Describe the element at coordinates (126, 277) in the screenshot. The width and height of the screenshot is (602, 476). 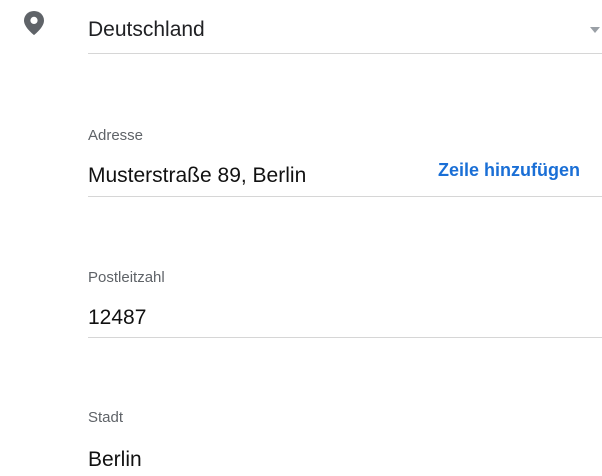
I see `postal-code-label: Postleitzahl` at that location.